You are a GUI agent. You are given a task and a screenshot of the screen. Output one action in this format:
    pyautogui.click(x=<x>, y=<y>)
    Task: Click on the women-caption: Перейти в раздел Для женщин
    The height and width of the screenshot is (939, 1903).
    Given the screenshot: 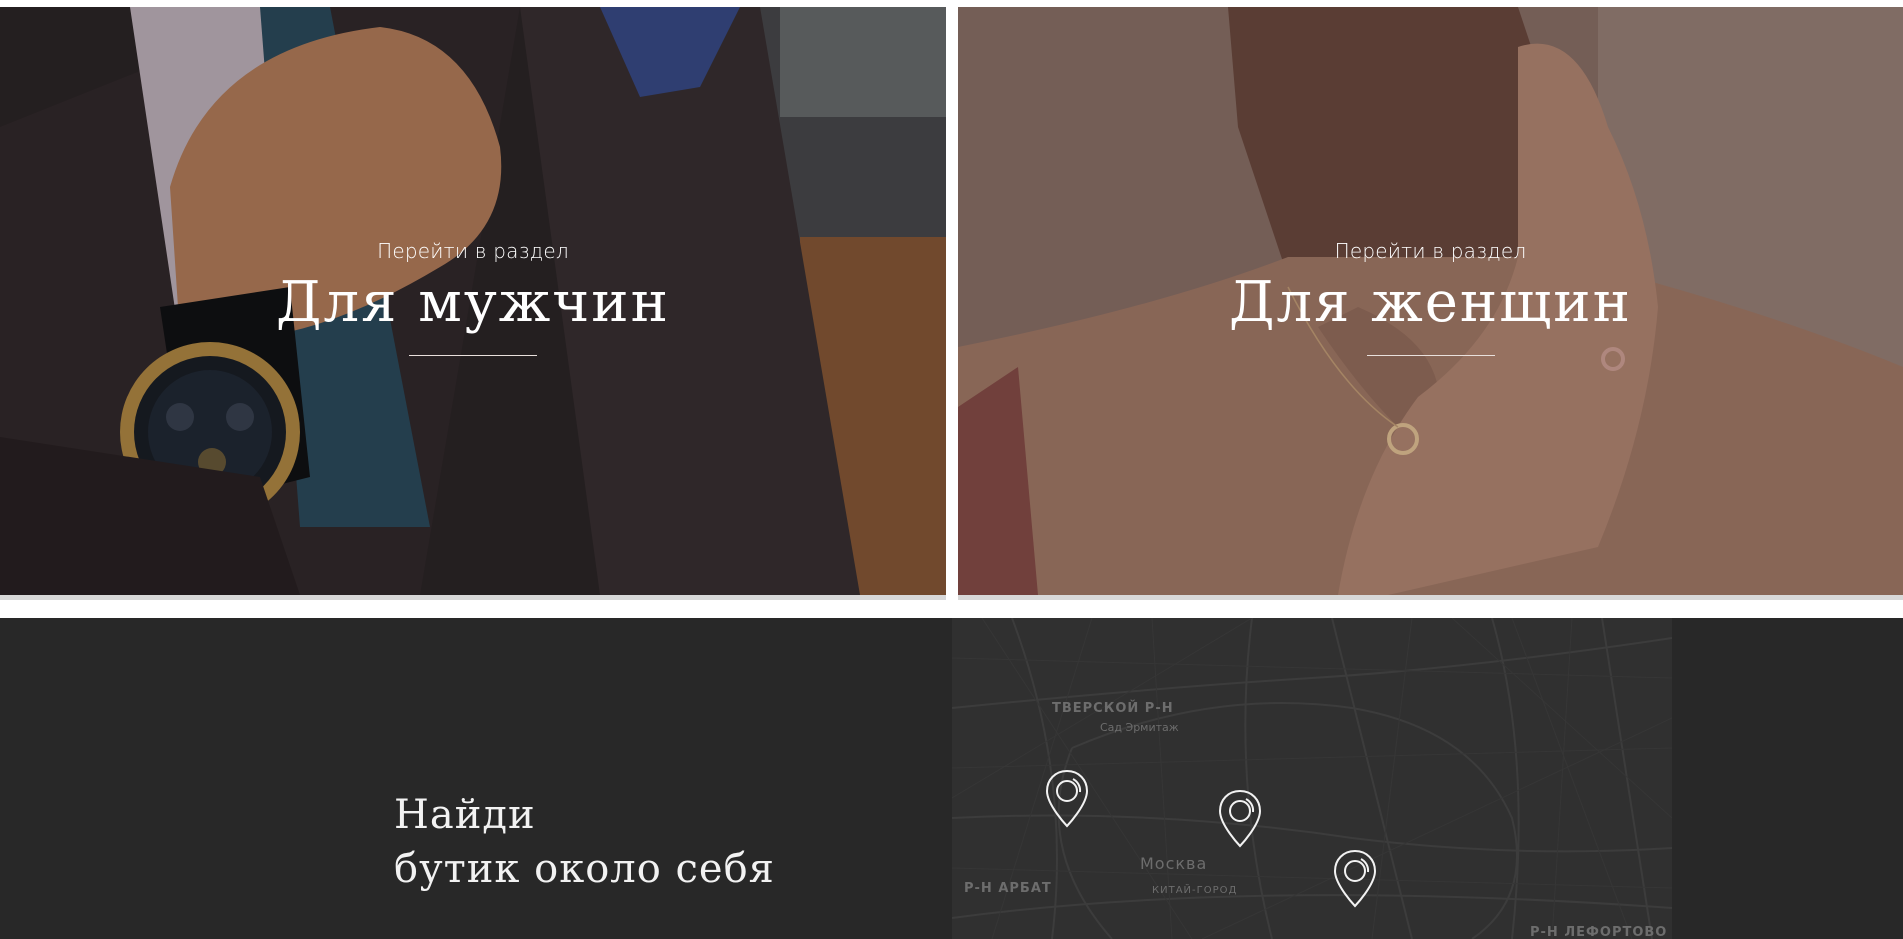 What is the action you would take?
    pyautogui.click(x=1430, y=297)
    